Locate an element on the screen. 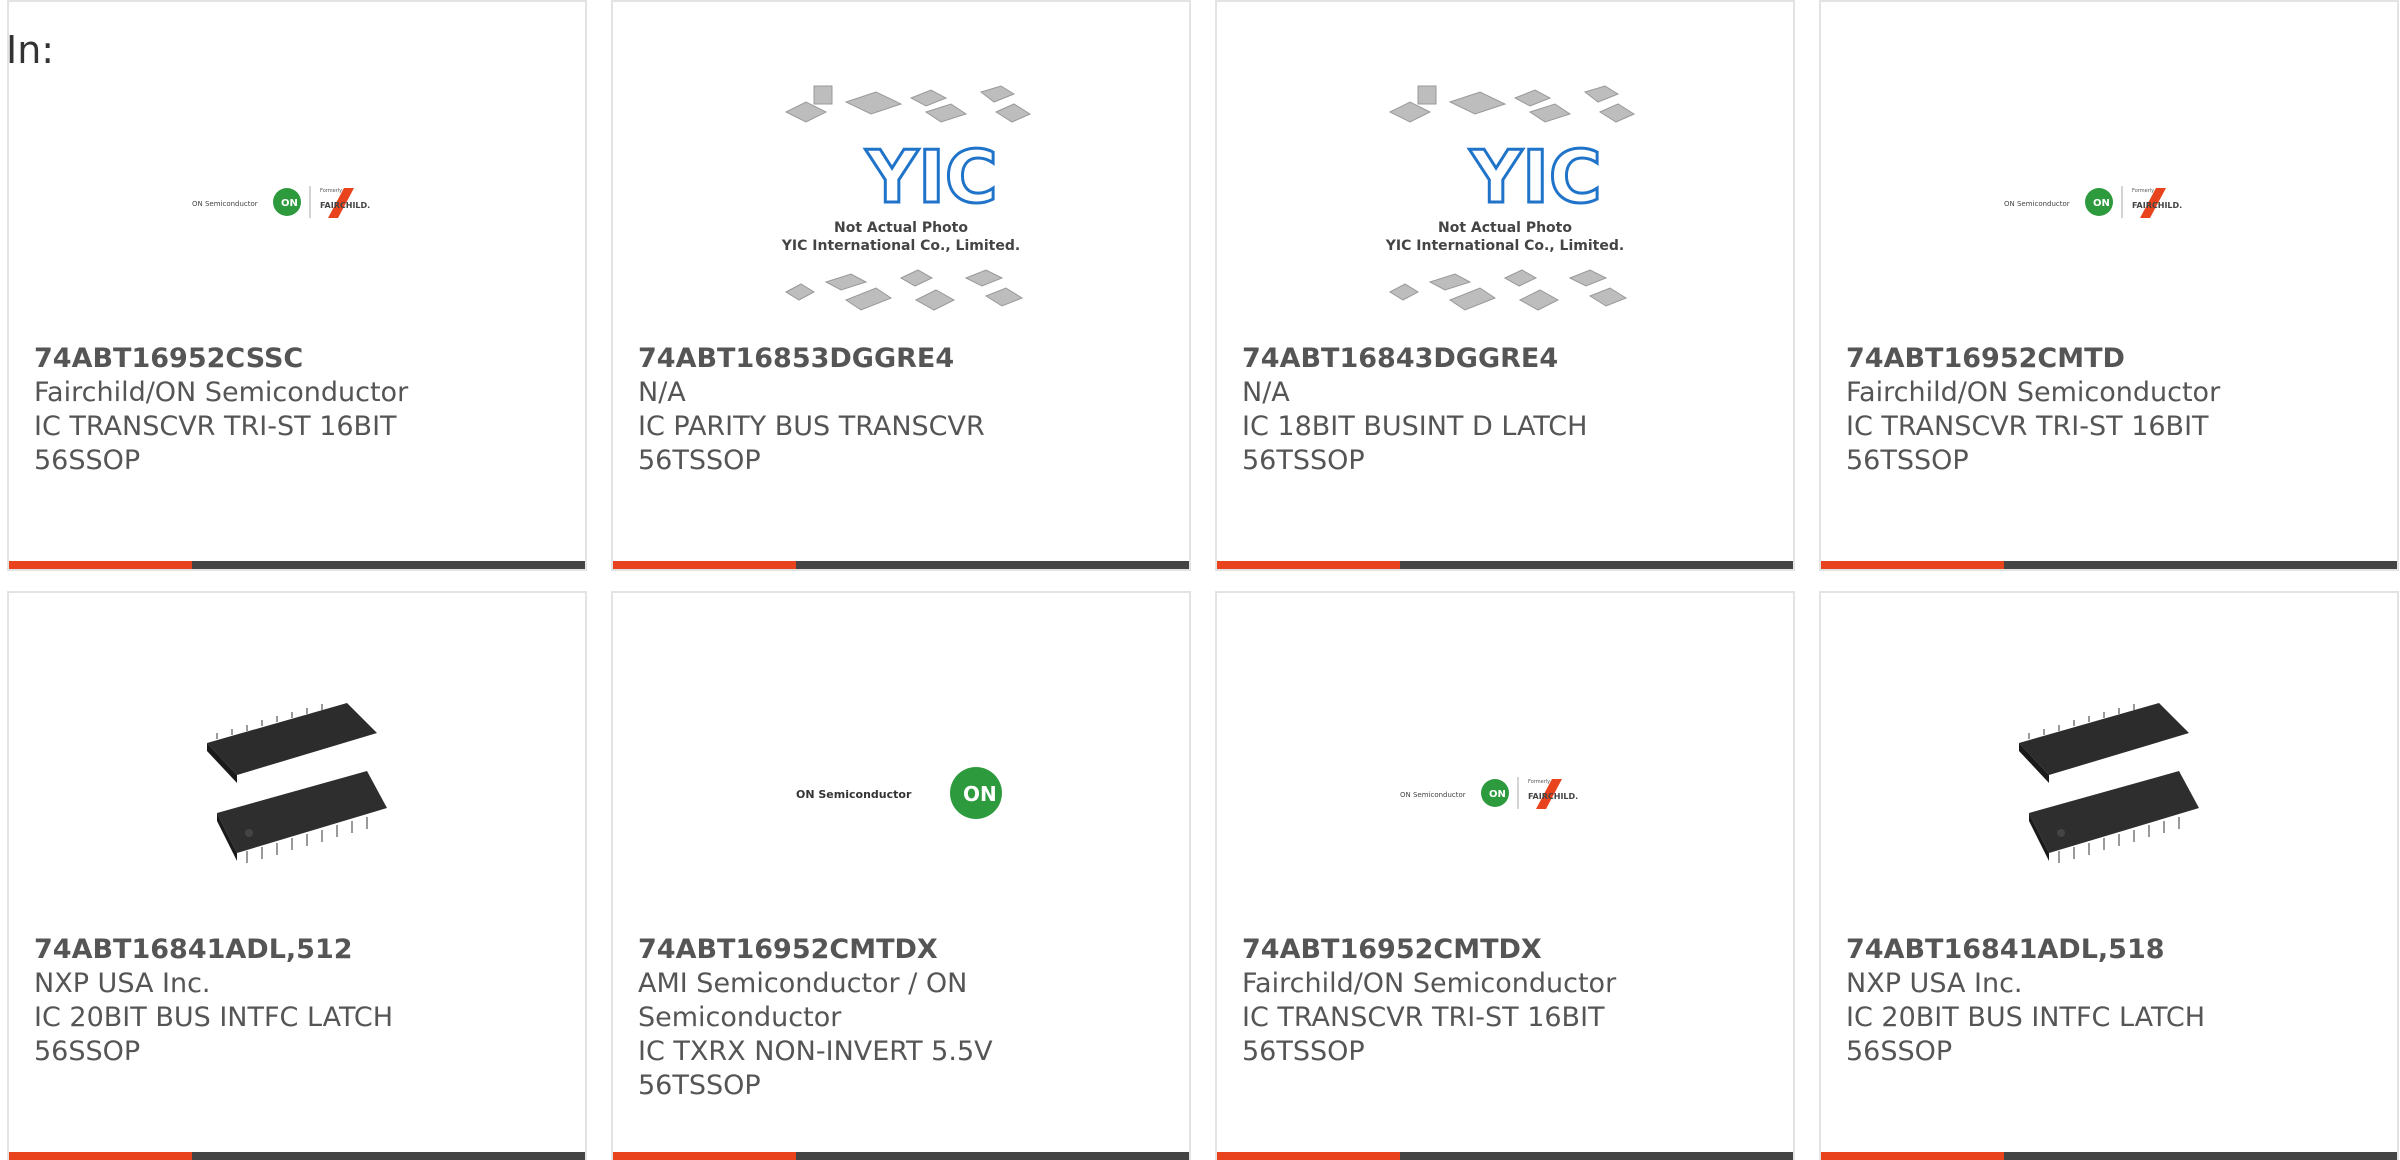  description: IC TXRX NON-INVERT 5.5V is located at coordinates (815, 1051).